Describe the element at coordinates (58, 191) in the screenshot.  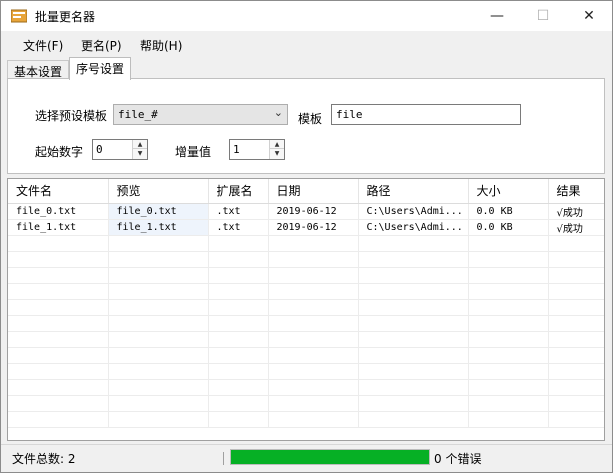
I see `column-header-filename: 文件名` at that location.